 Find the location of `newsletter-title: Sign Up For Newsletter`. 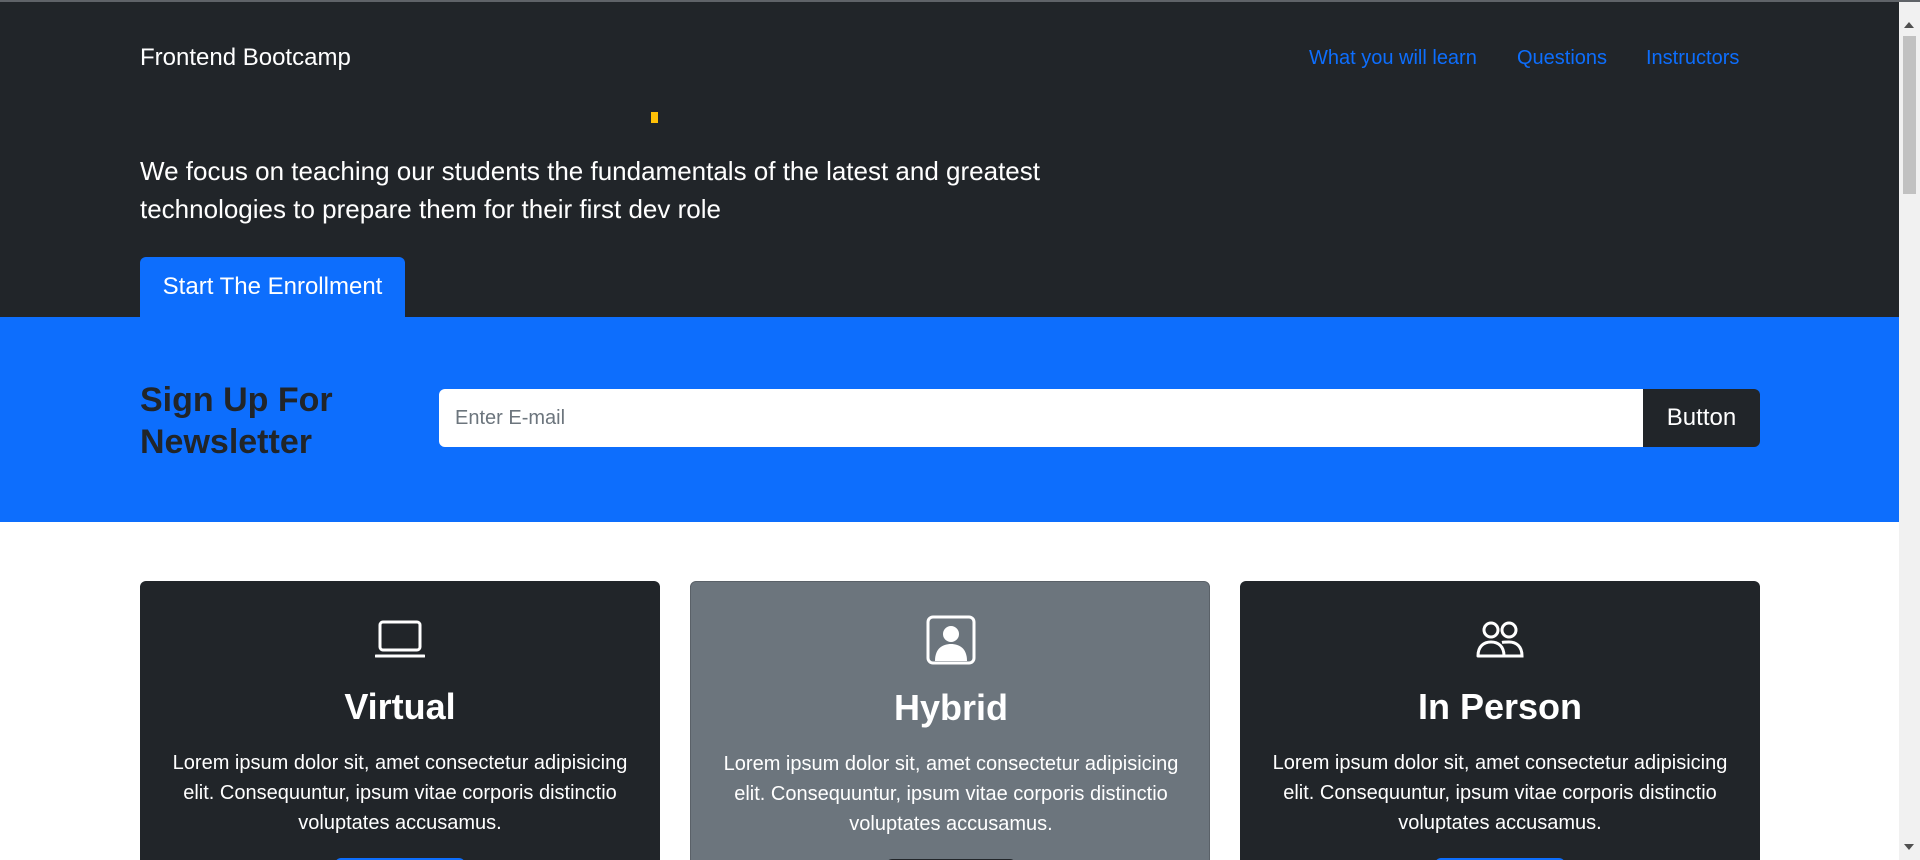

newsletter-title: Sign Up For Newsletter is located at coordinates (236, 421).